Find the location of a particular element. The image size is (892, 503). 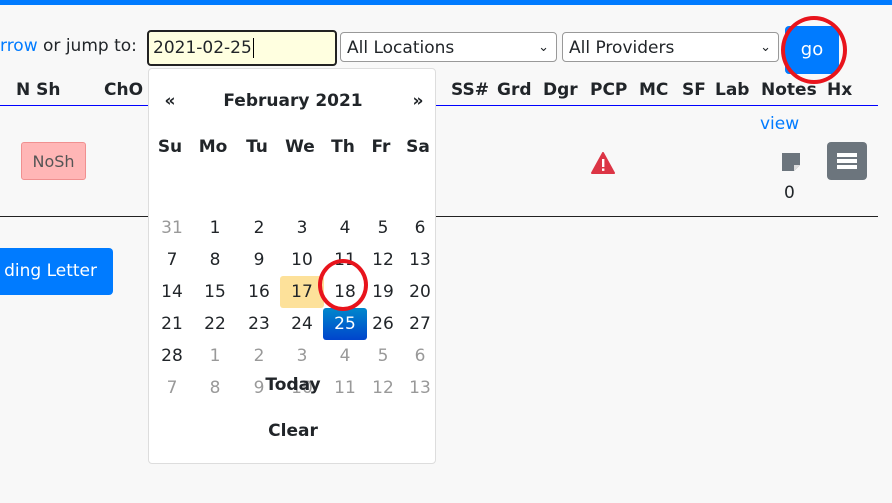

server-icon is located at coordinates (847, 161).